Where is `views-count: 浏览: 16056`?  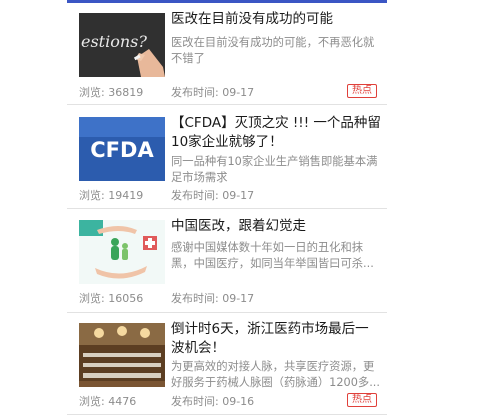 views-count: 浏览: 16056 is located at coordinates (111, 298).